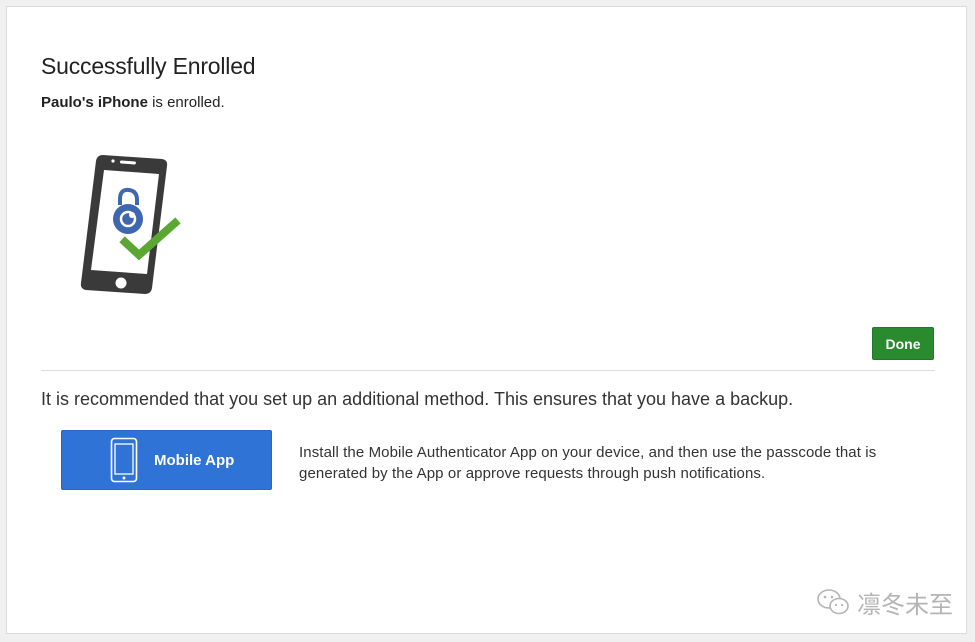  I want to click on watermark-text: 凛冬未至, so click(905, 604).